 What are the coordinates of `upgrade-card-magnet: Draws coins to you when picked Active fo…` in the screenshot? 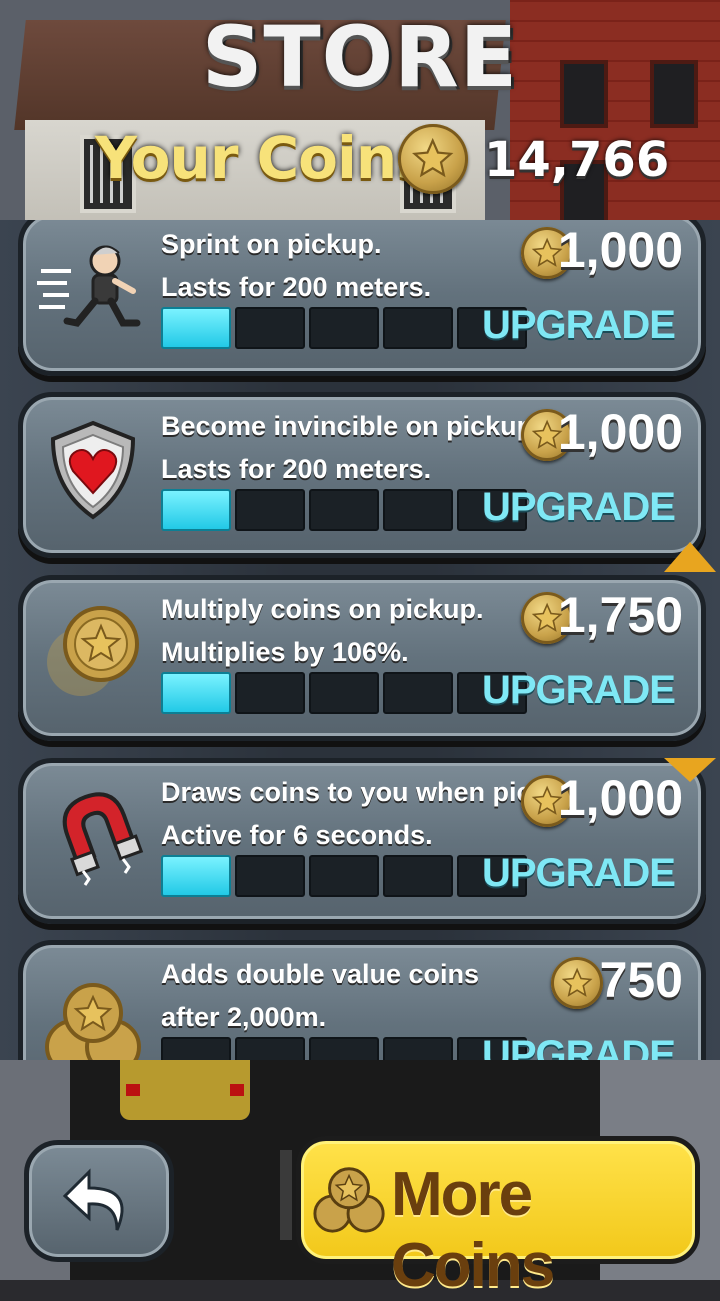 It's located at (362, 841).